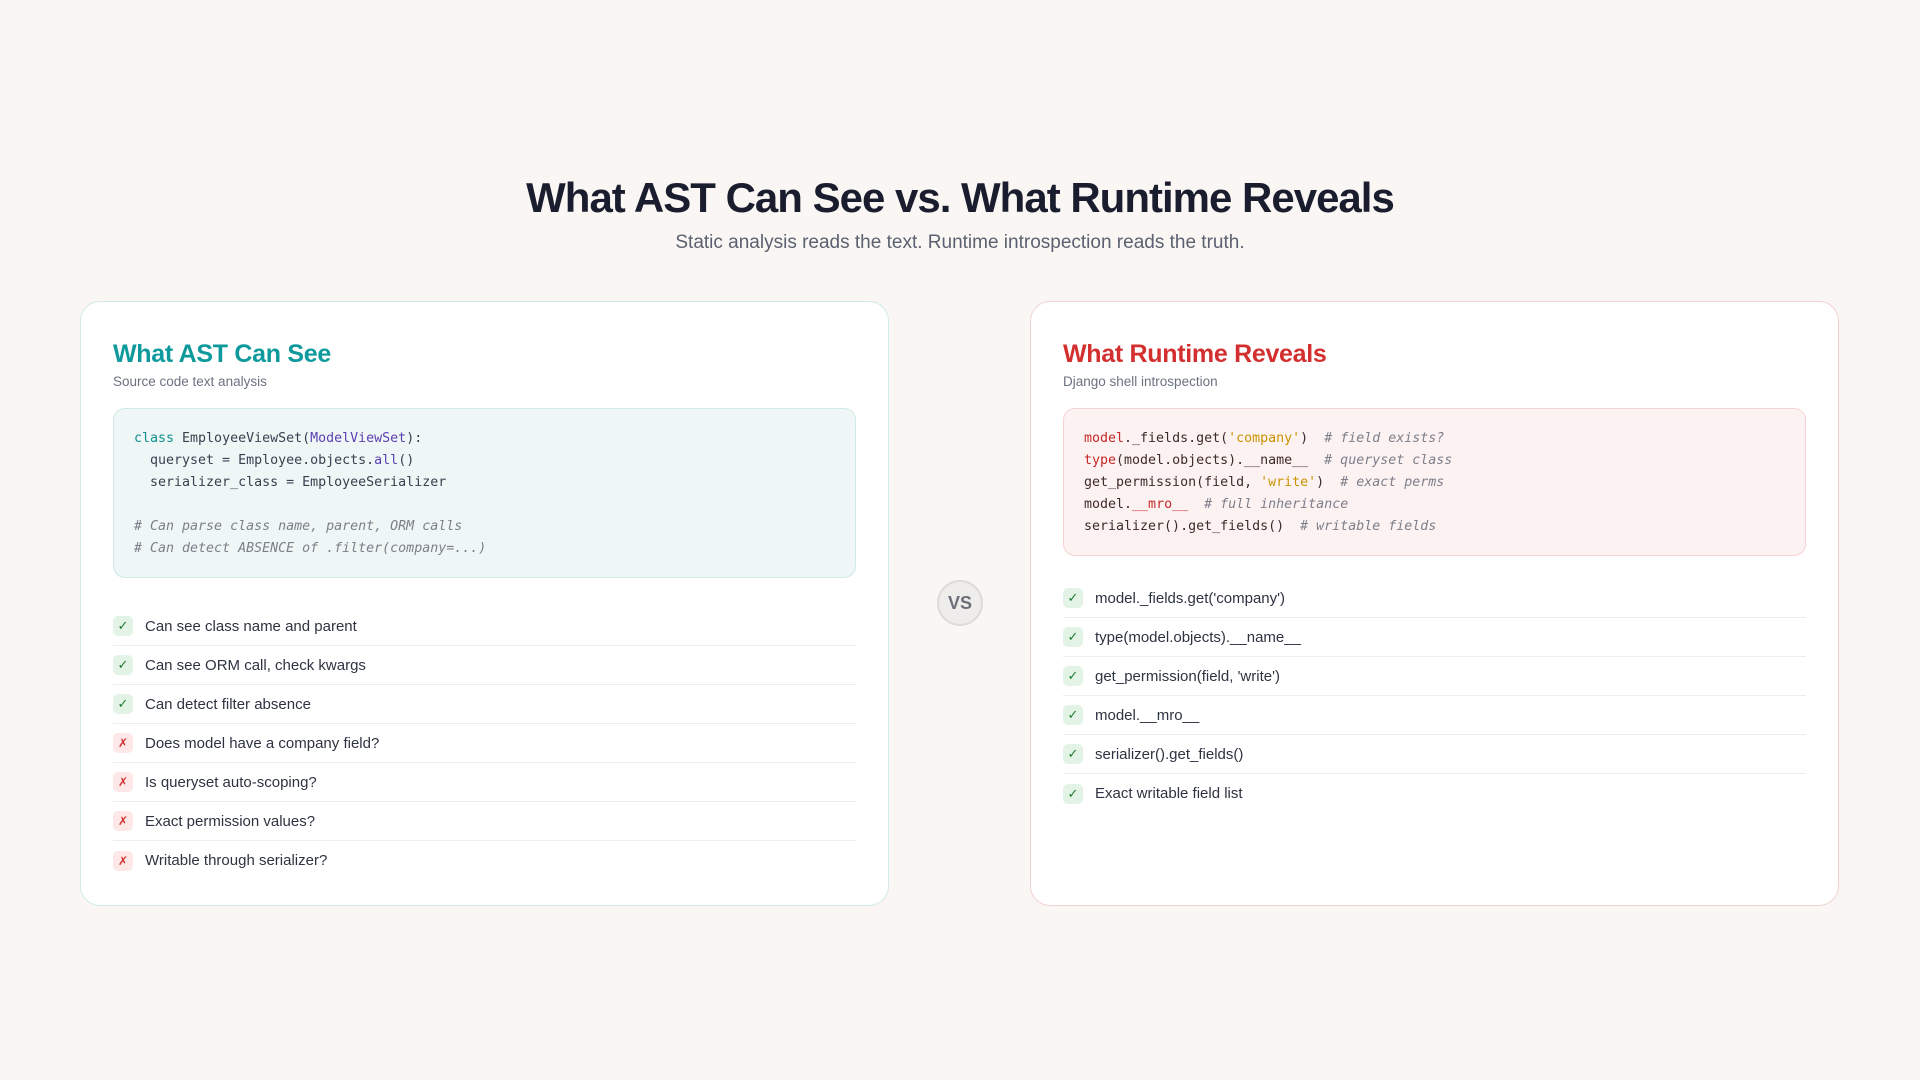 The width and height of the screenshot is (1920, 1080). Describe the element at coordinates (1140, 381) in the screenshot. I see `runtime-card-subtitle: Django shell introspection` at that location.